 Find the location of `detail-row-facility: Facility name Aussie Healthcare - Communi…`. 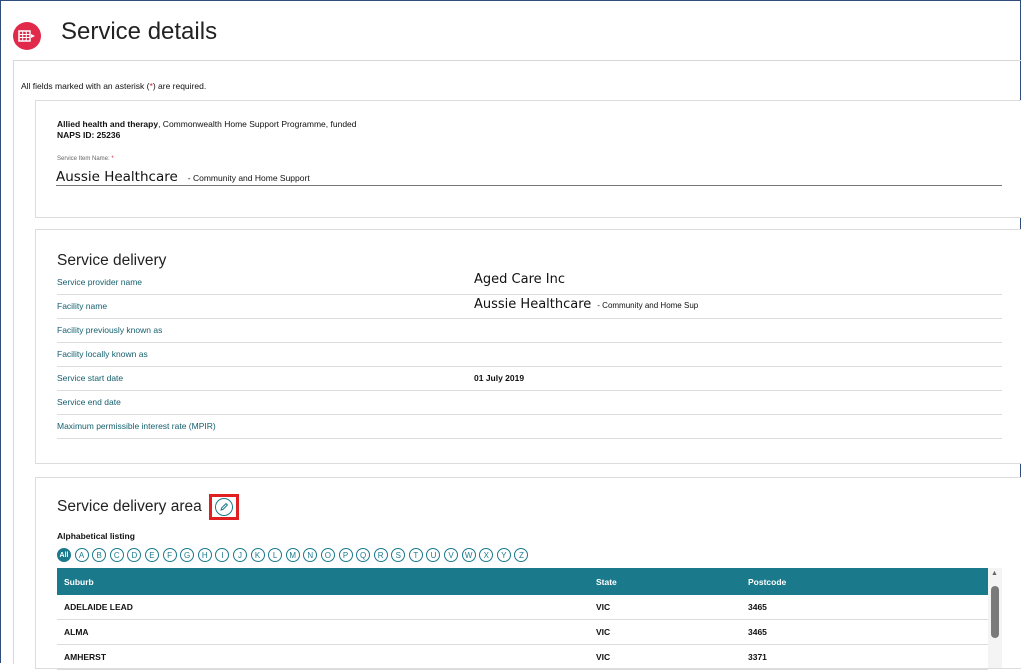

detail-row-facility: Facility name Aussie Healthcare - Communi… is located at coordinates (529, 306).